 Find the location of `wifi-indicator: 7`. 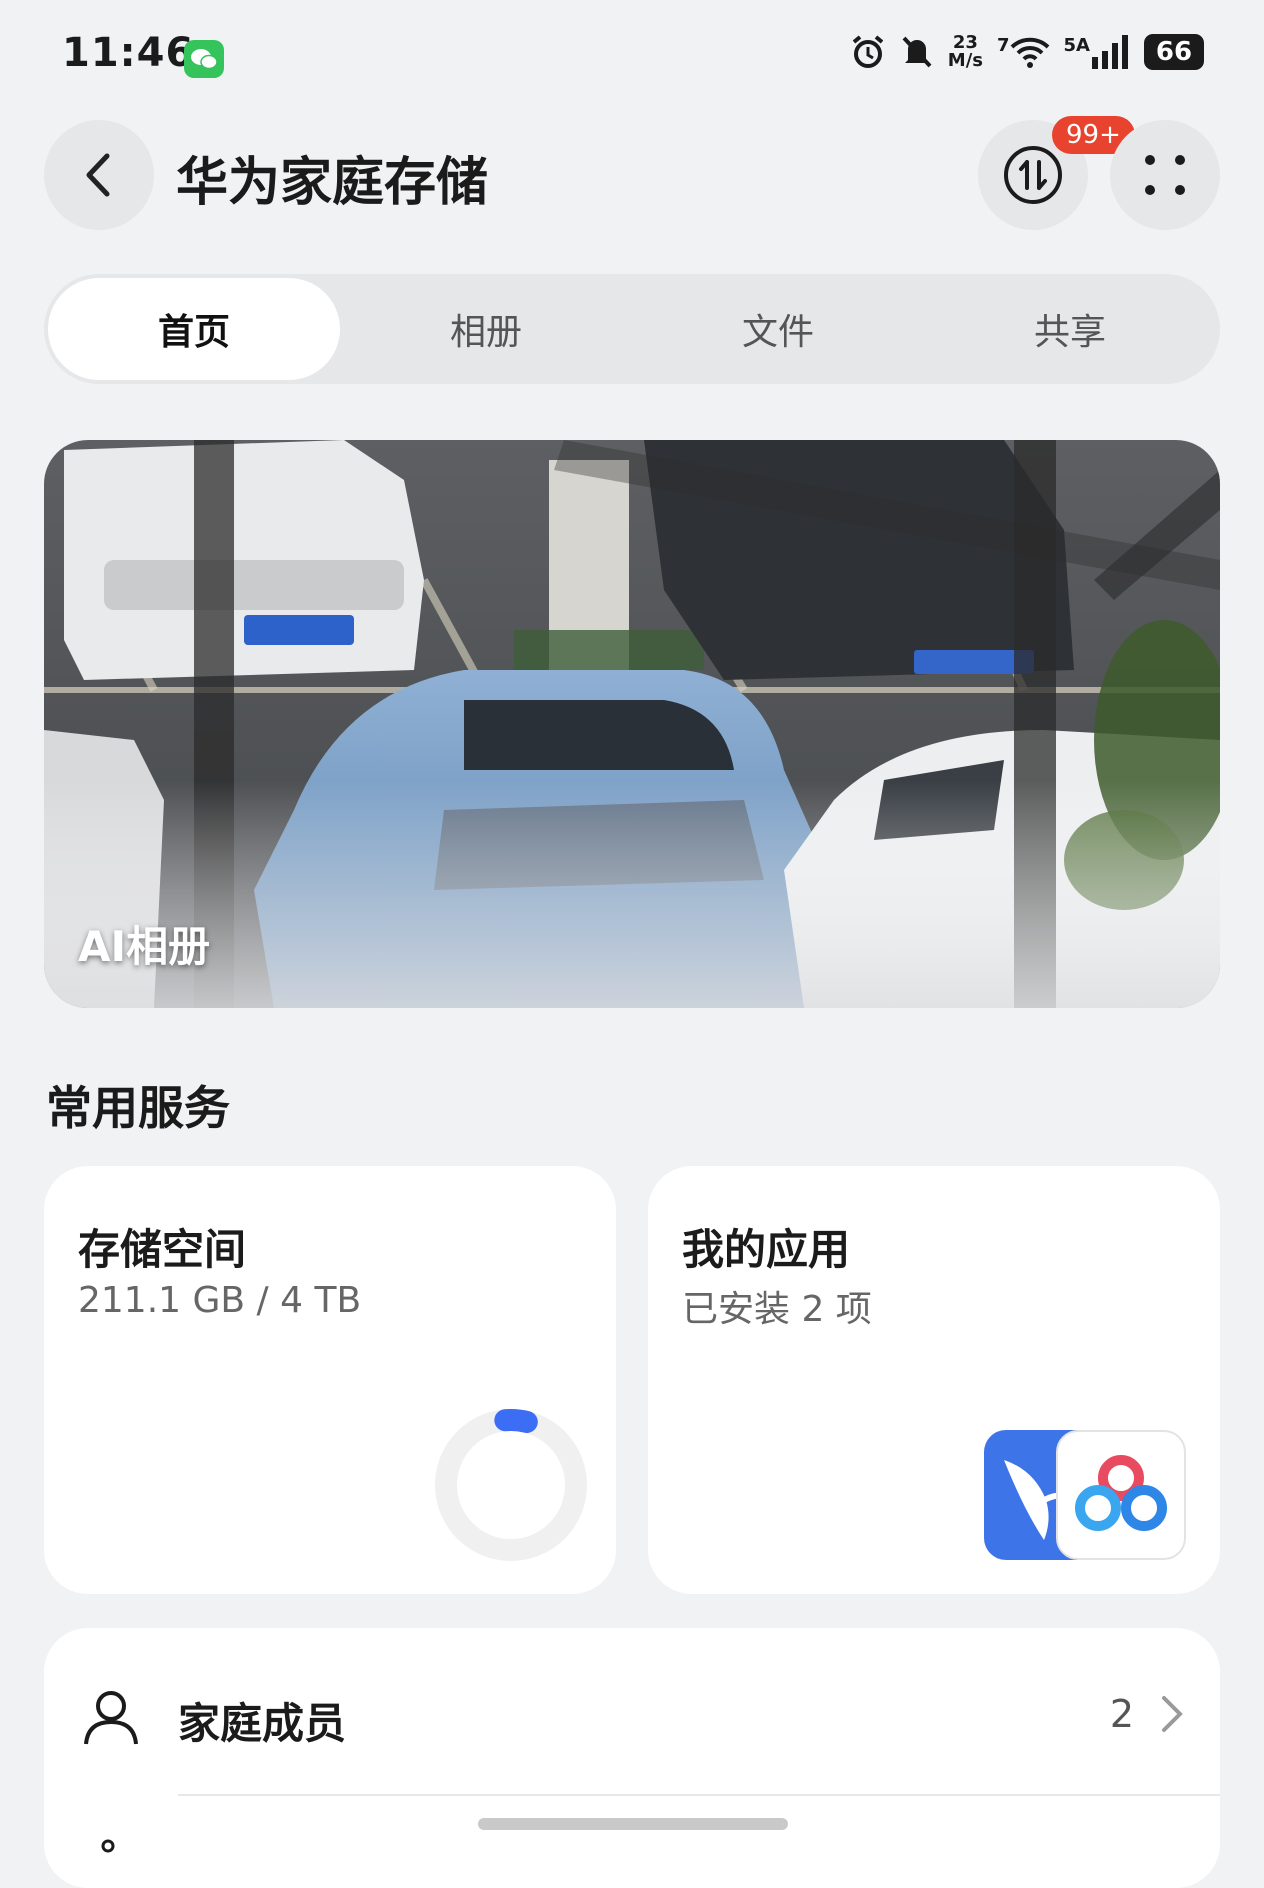

wifi-indicator: 7 is located at coordinates (1023, 52).